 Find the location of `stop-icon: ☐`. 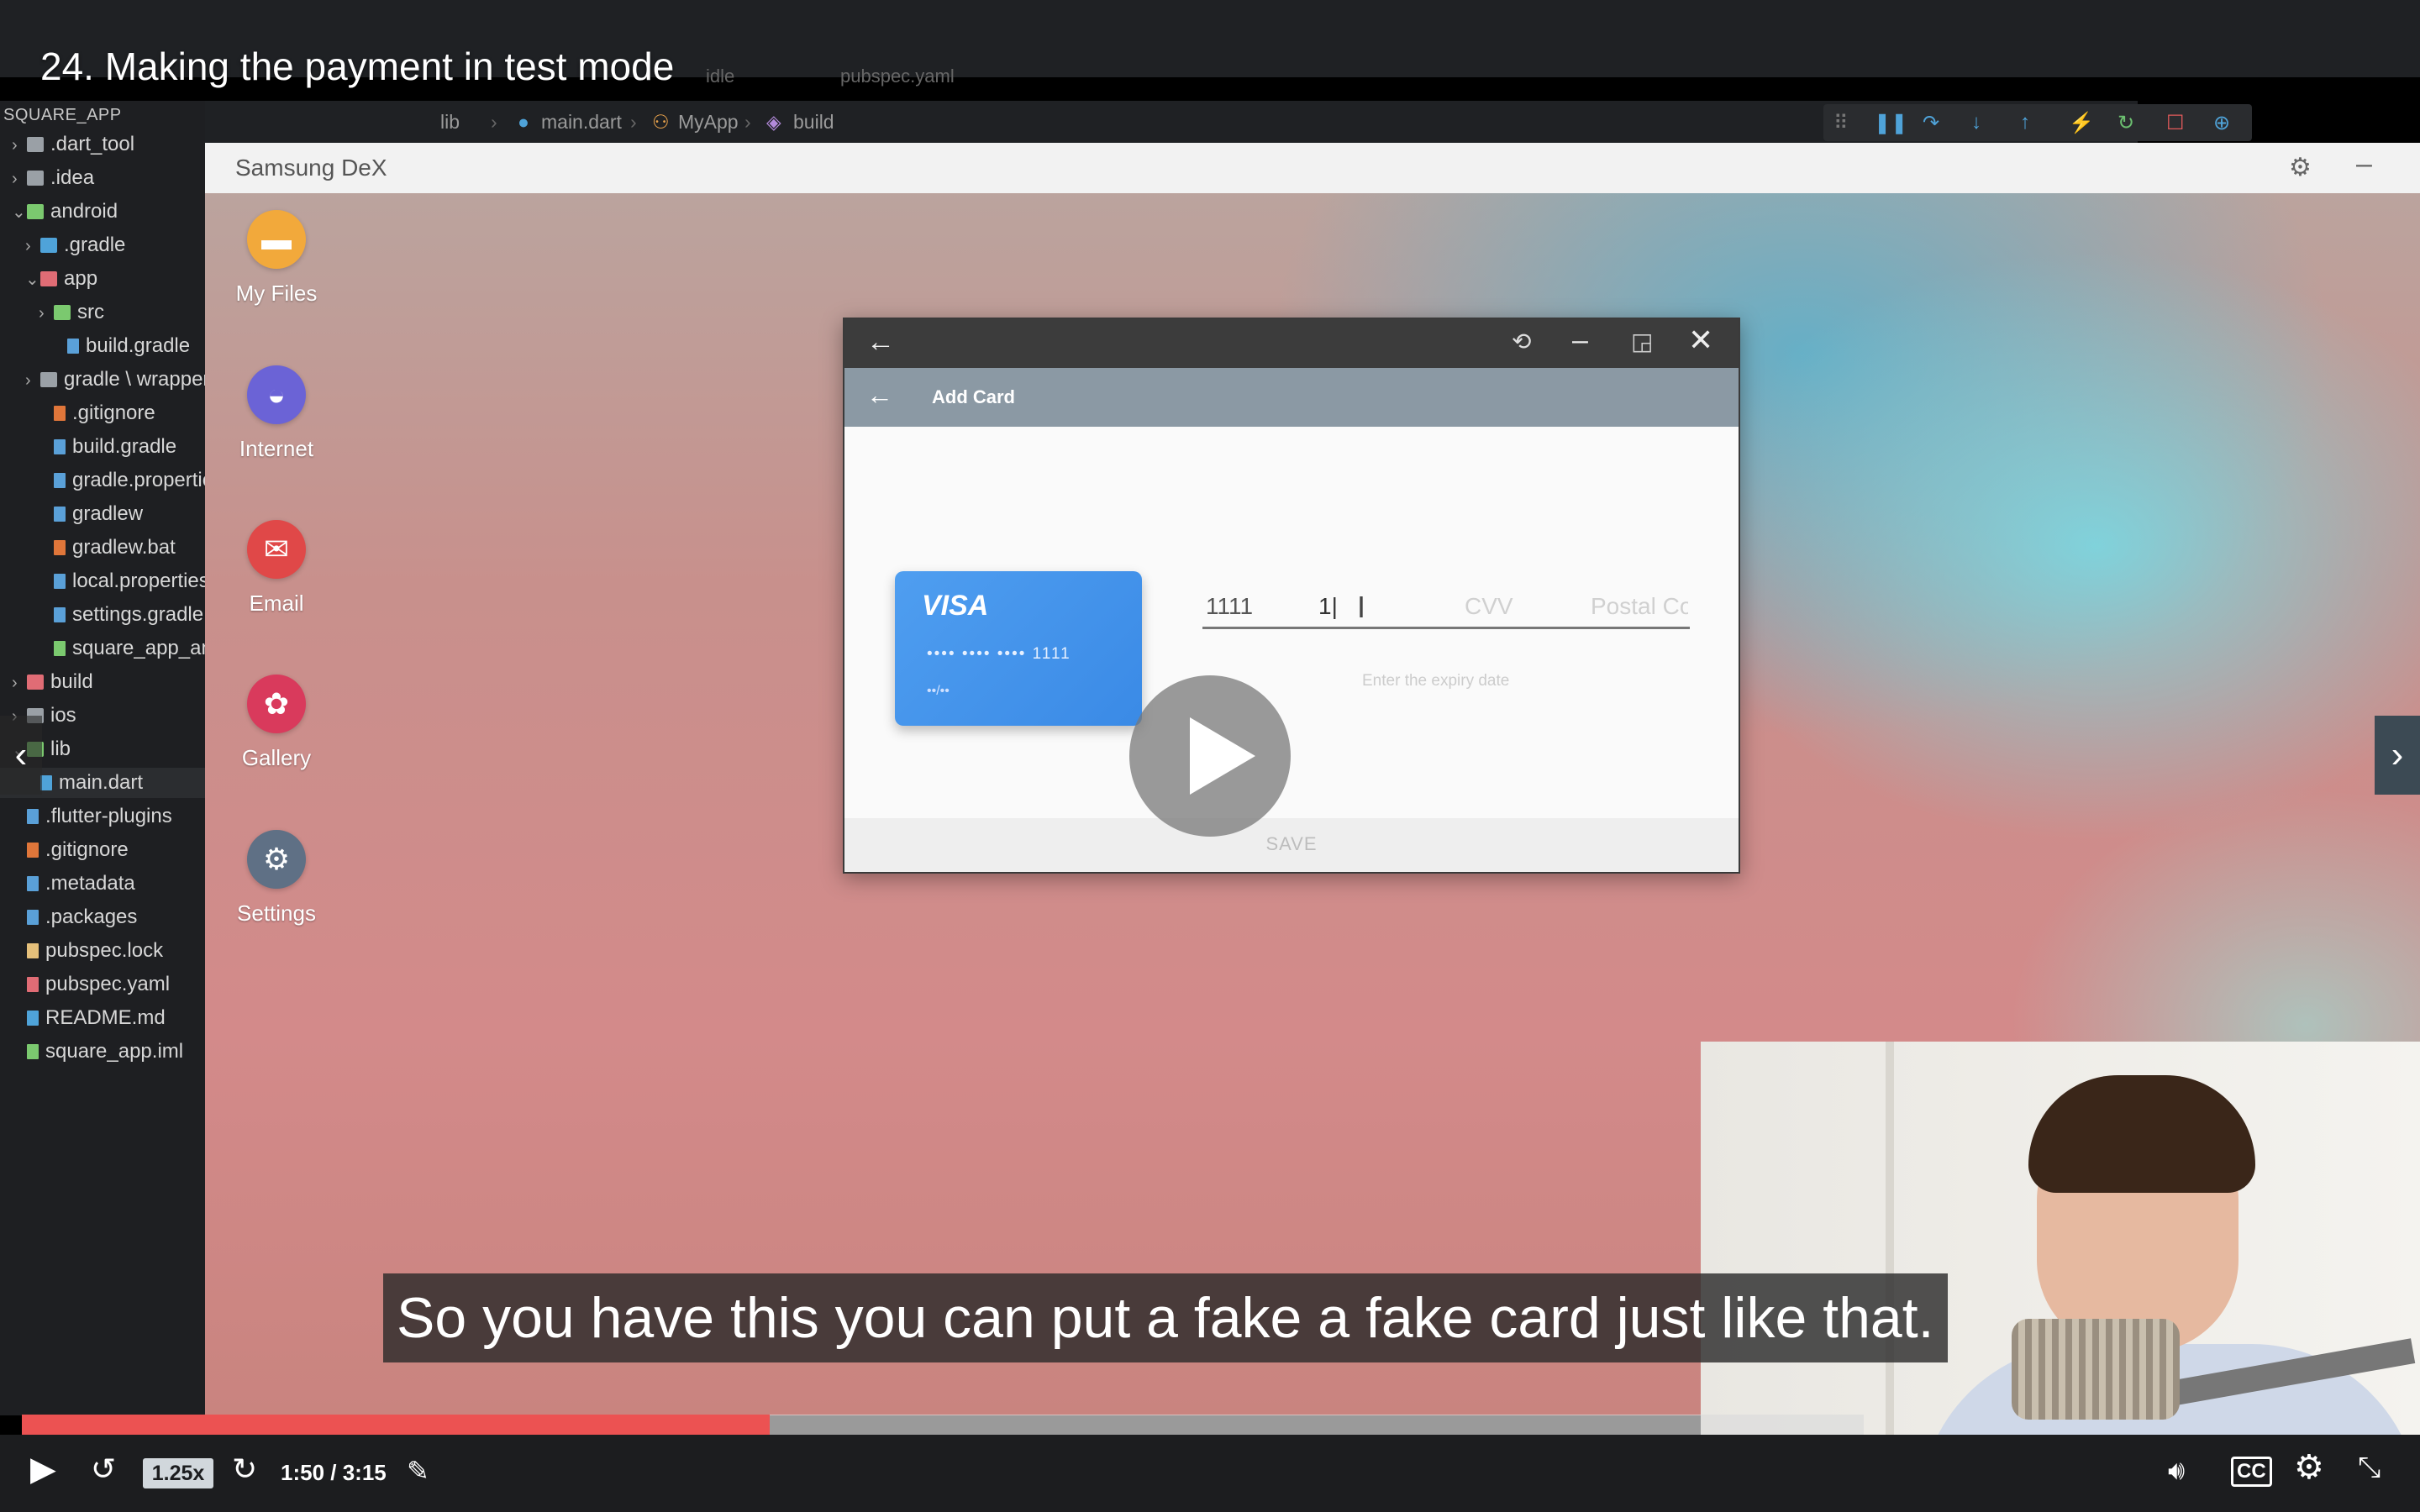

stop-icon: ☐ is located at coordinates (2175, 123).